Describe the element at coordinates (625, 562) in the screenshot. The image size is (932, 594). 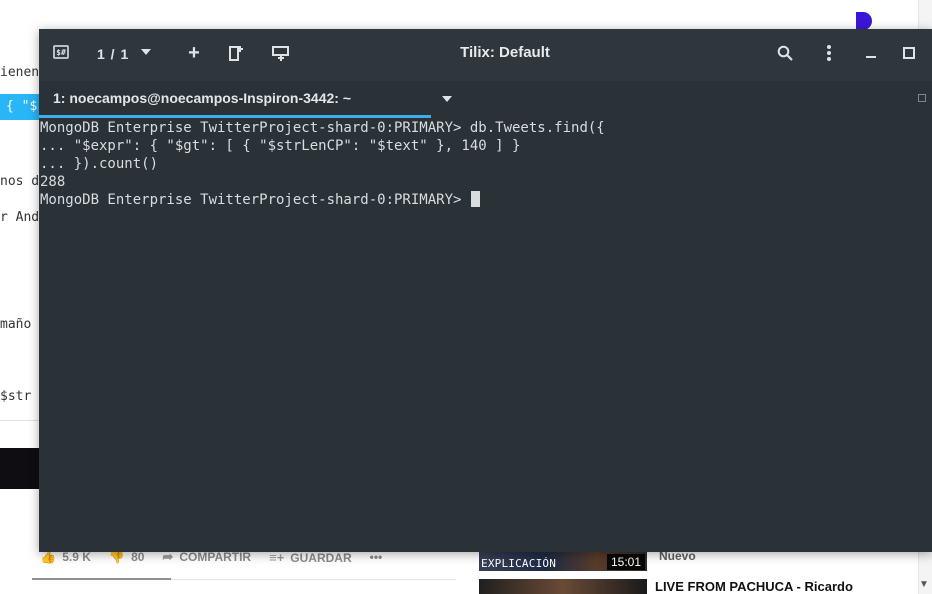
I see `video-duration: 15:01` at that location.